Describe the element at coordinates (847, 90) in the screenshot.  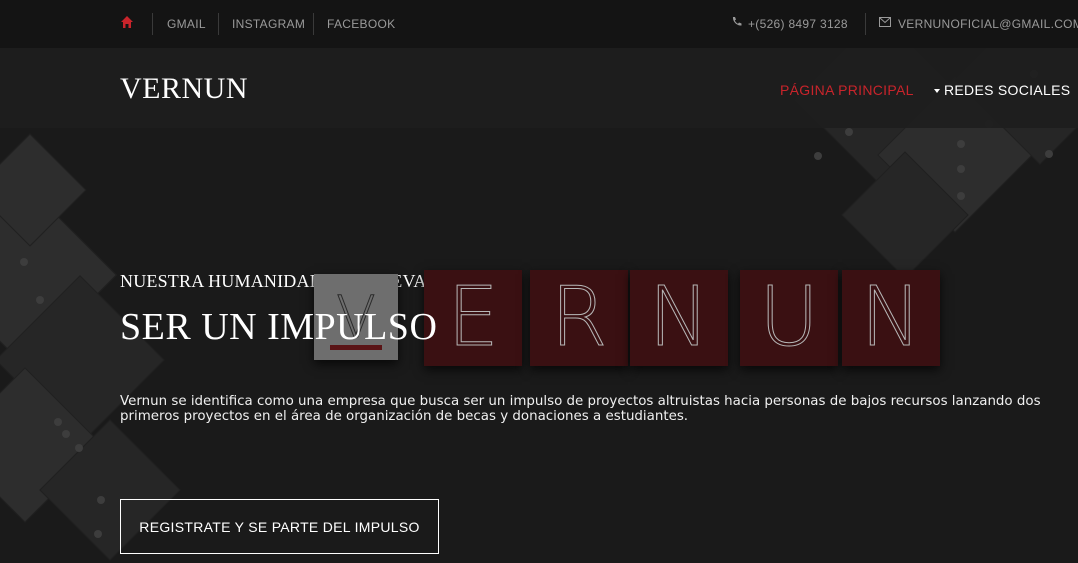
I see `nav-item-pagina-principal: PÁGINA PRINCIPAL` at that location.